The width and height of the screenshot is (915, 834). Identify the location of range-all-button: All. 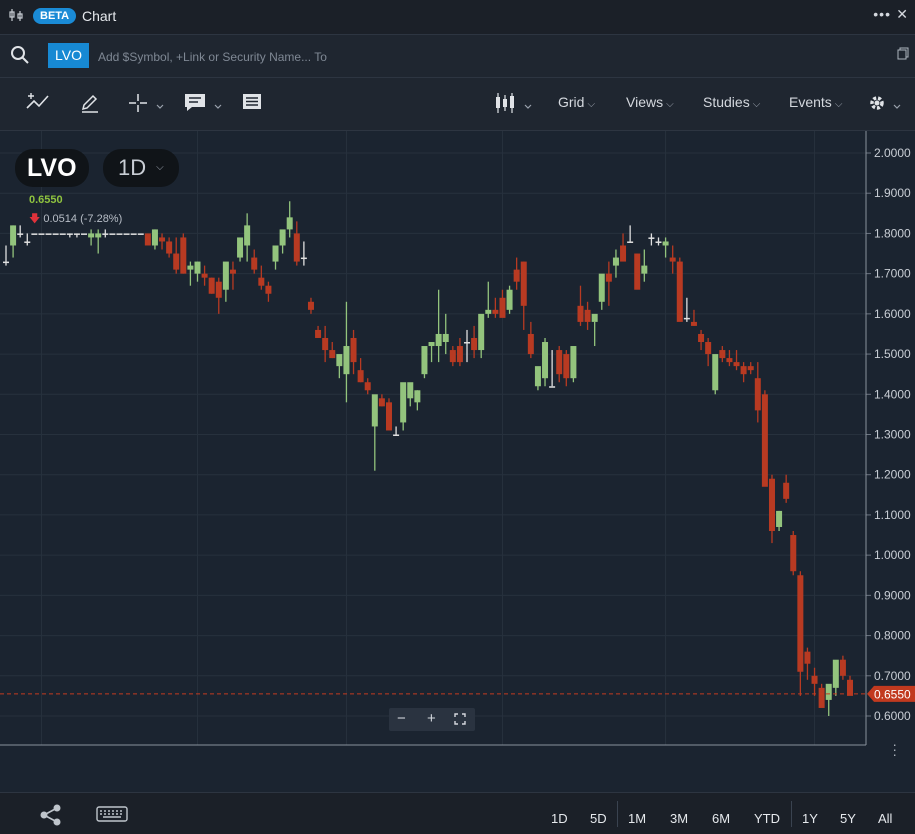
(885, 818).